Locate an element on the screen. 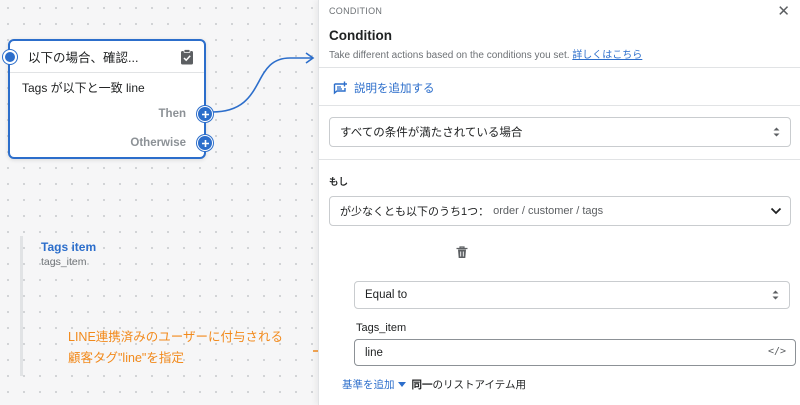 The image size is (800, 405). add-description-label: 説明を追加する is located at coordinates (394, 89).